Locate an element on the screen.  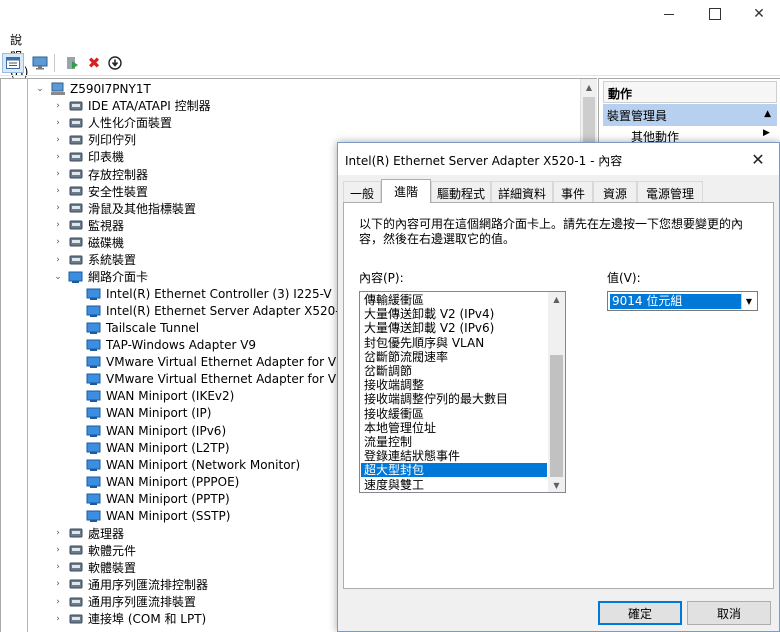
property-item: 接收緩衝區 is located at coordinates (454, 414).